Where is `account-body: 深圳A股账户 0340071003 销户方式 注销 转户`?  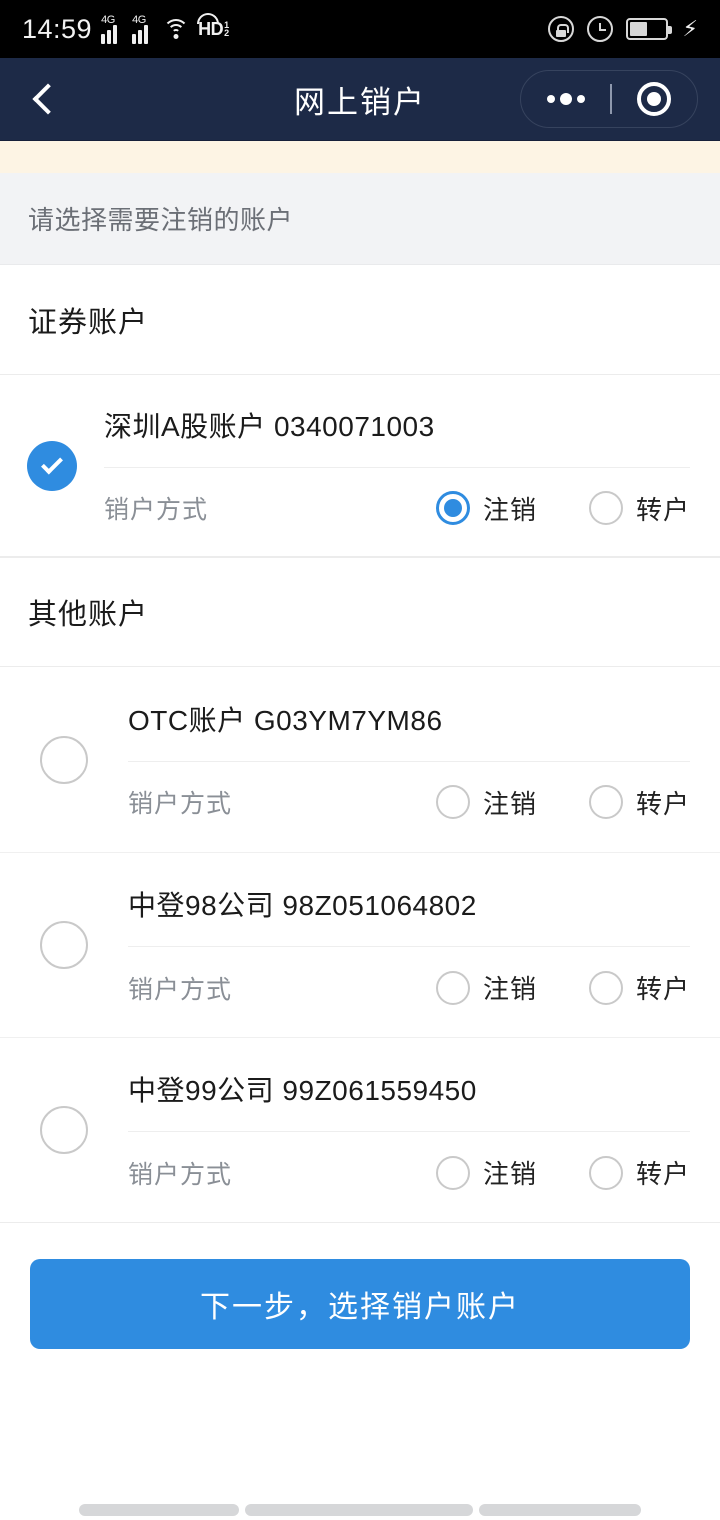 account-body: 深圳A股账户 0340071003 销户方式 注销 转户 is located at coordinates (412, 466).